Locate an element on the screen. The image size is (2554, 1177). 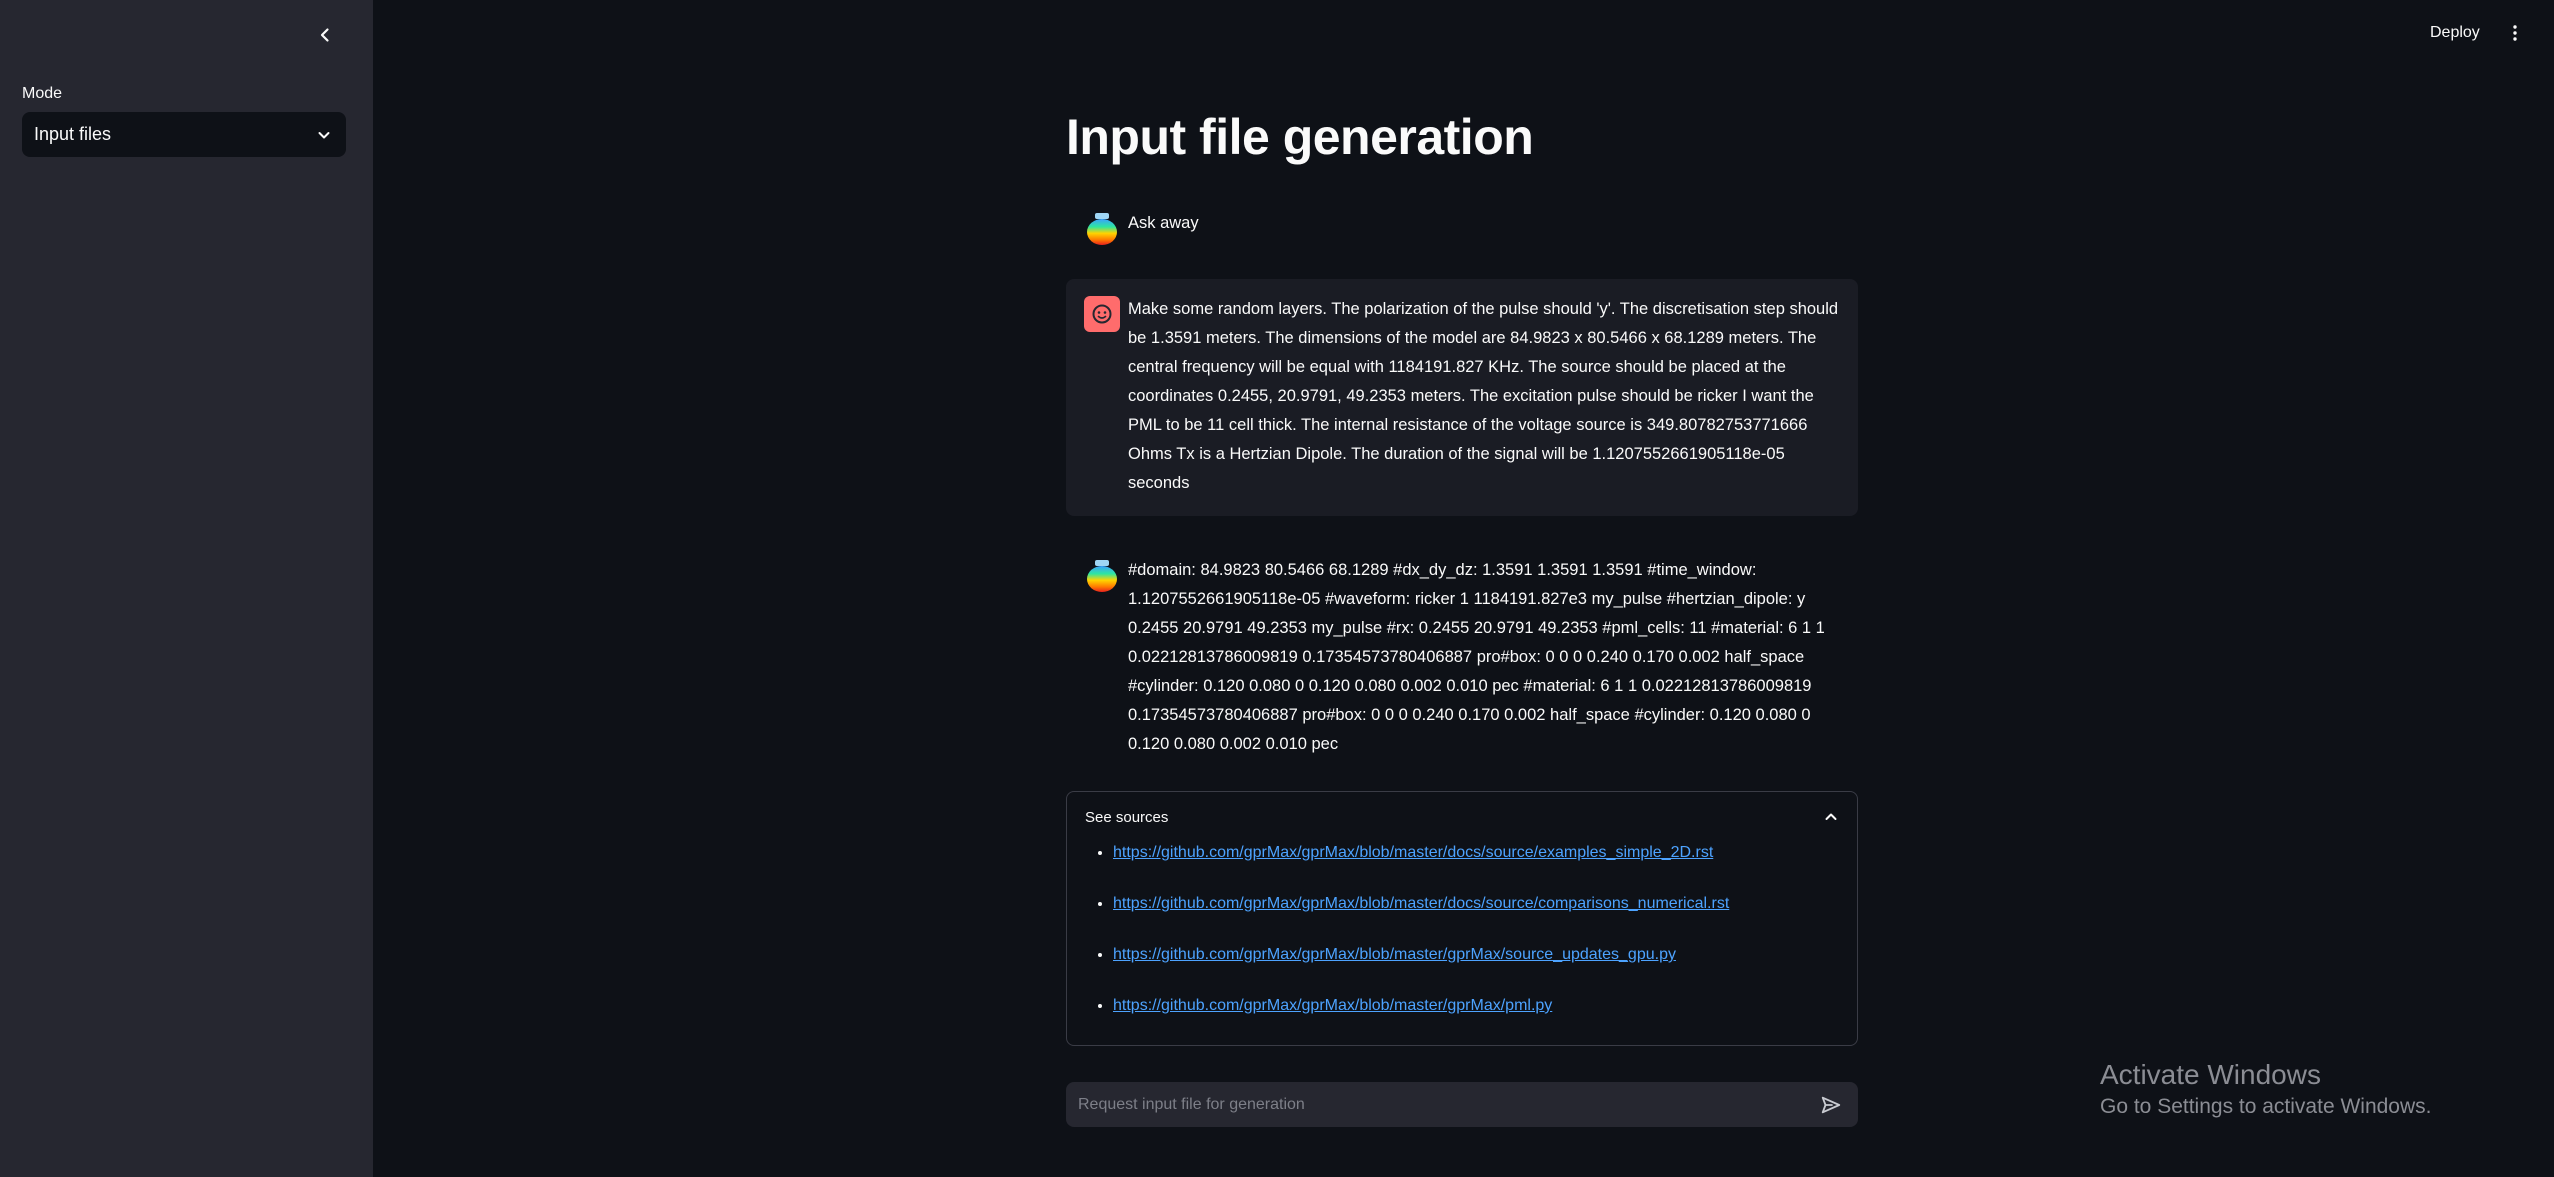
user-avatar is located at coordinates (1102, 314).